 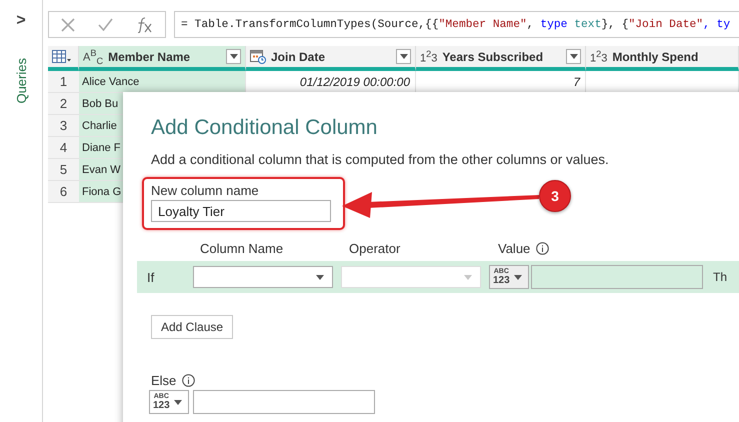 I want to click on if-label: If, so click(x=151, y=277).